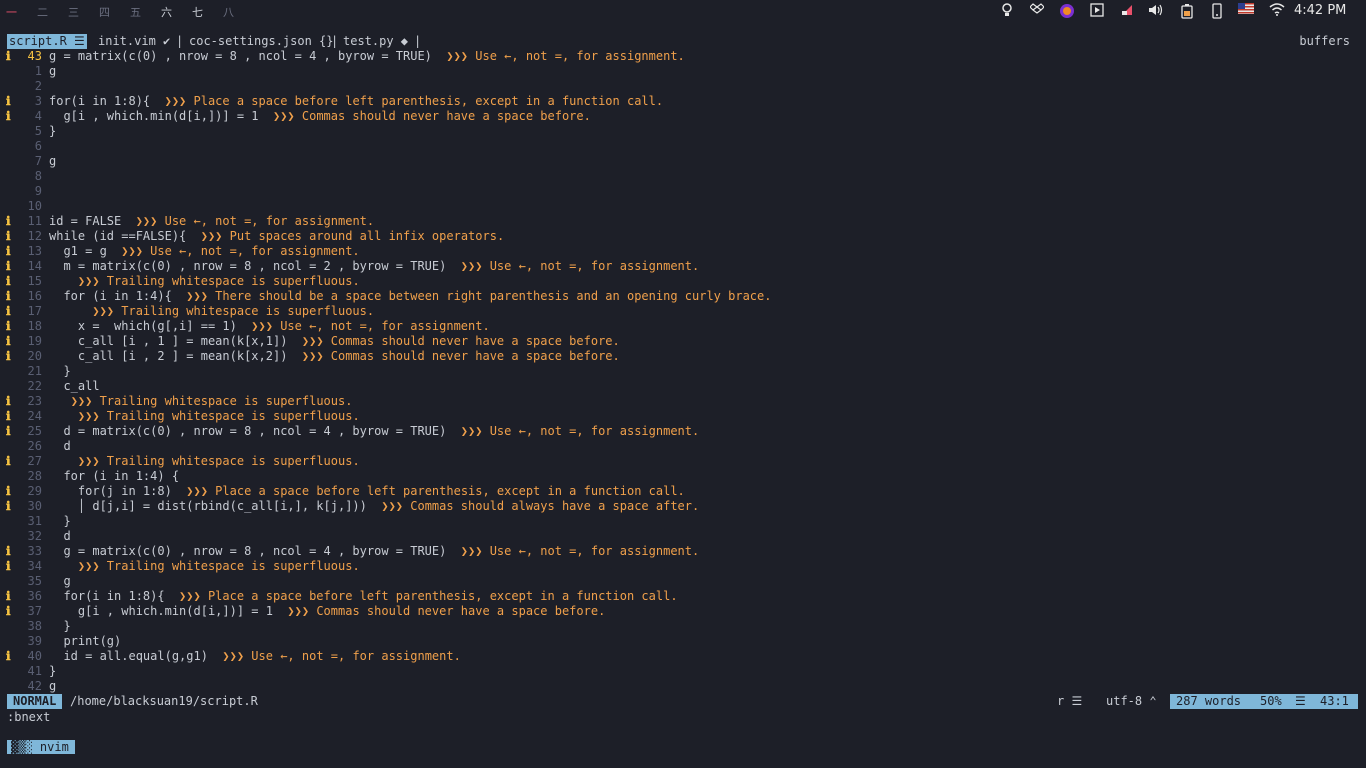 This screenshot has width=1366, height=768. Describe the element at coordinates (41, 747) in the screenshot. I see `tmux-window-tab: ▓▒░ nvim` at that location.